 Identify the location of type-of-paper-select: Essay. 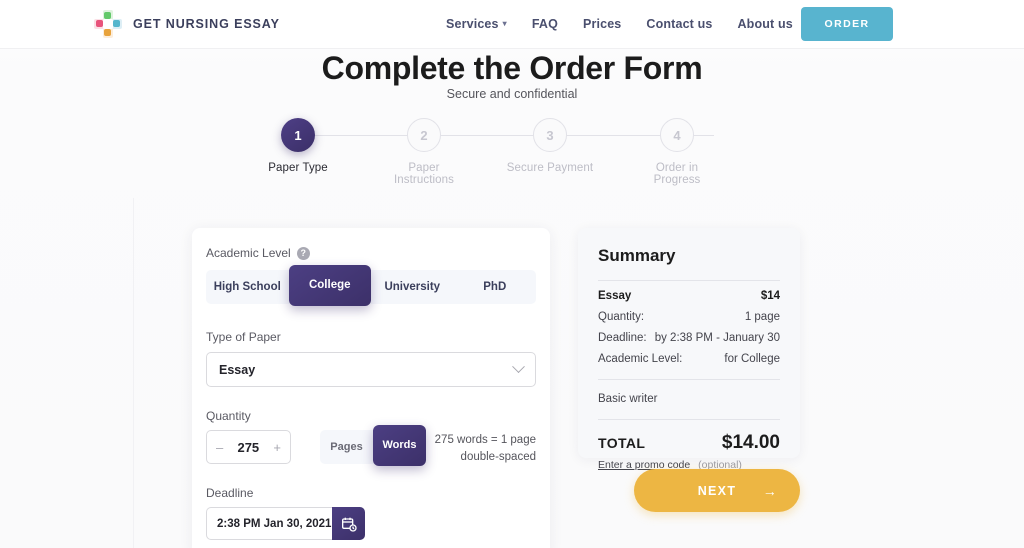
(371, 369).